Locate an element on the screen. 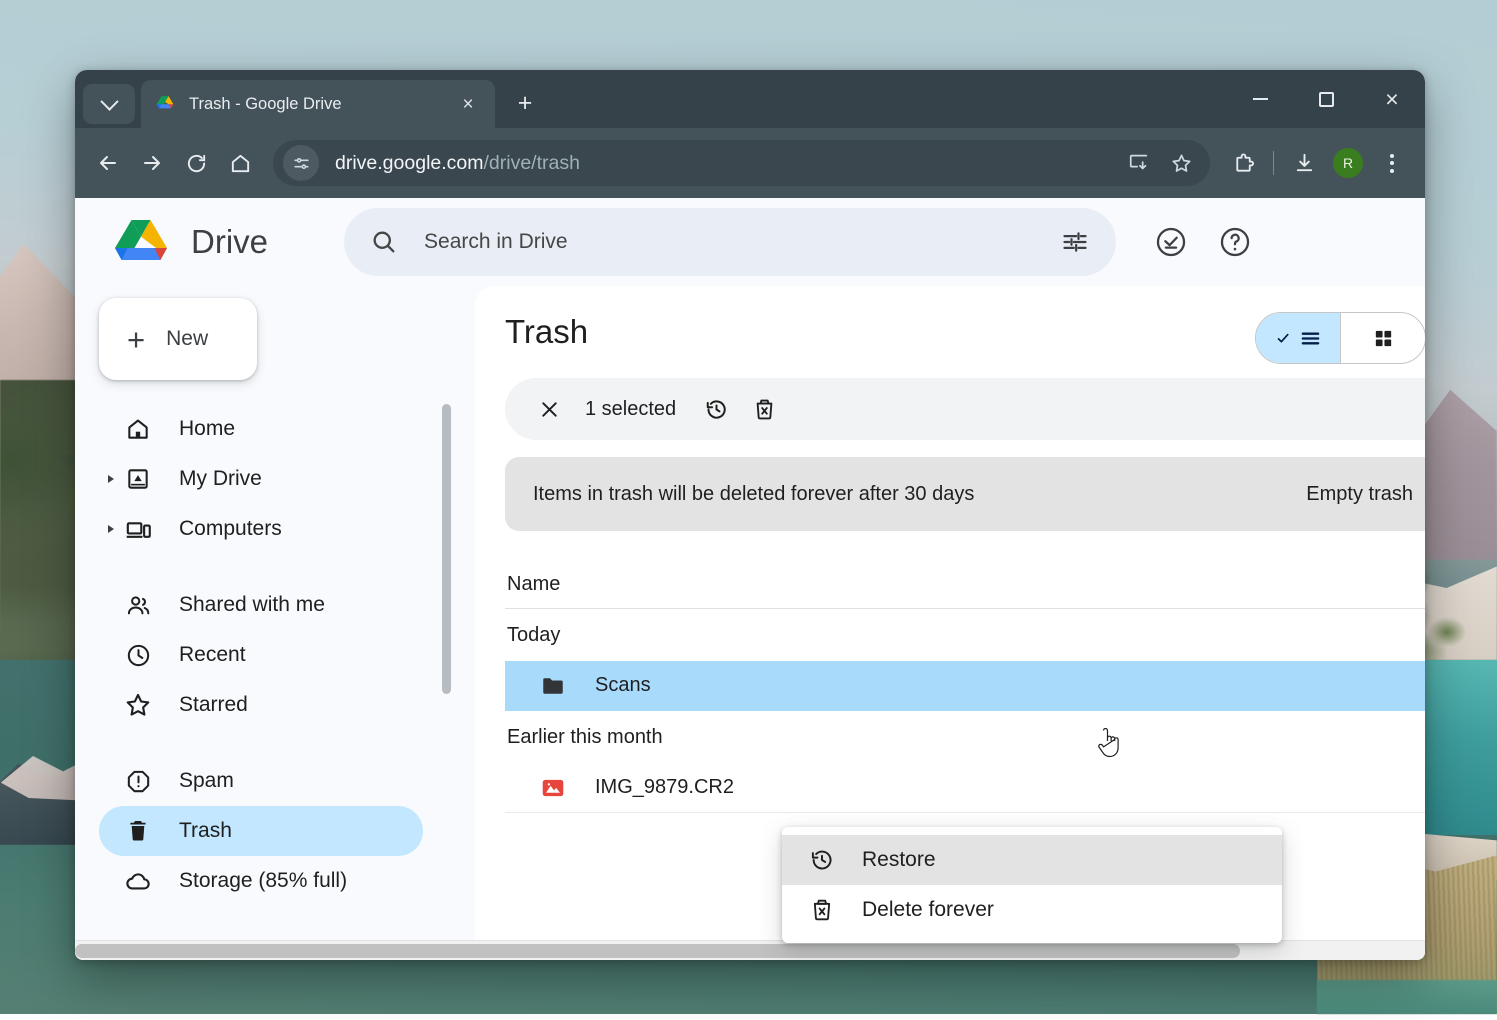 Image resolution: width=1497 pixels, height=1020 pixels. sidebar-item-recent: Recent is located at coordinates (261, 655).